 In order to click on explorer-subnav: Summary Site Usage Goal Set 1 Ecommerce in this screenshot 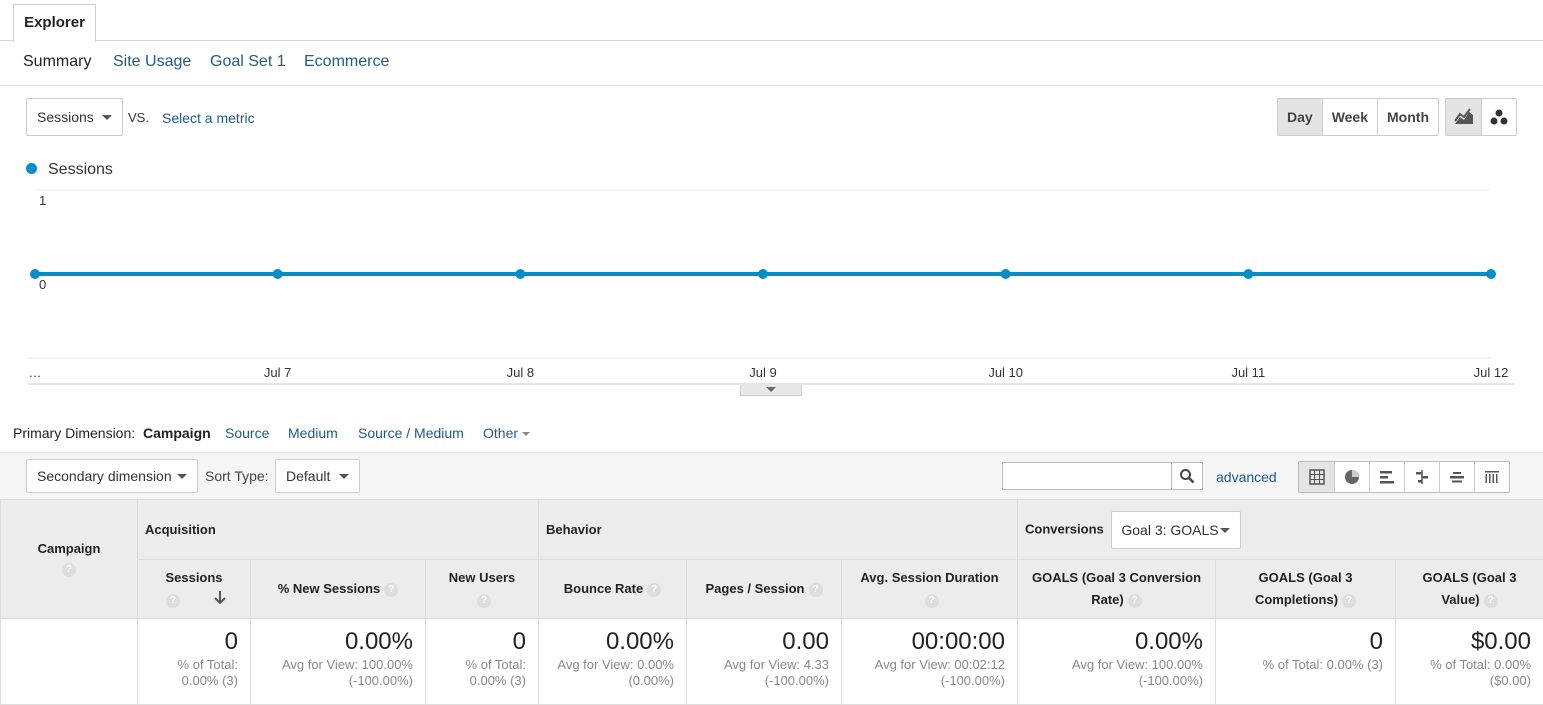, I will do `click(771, 63)`.